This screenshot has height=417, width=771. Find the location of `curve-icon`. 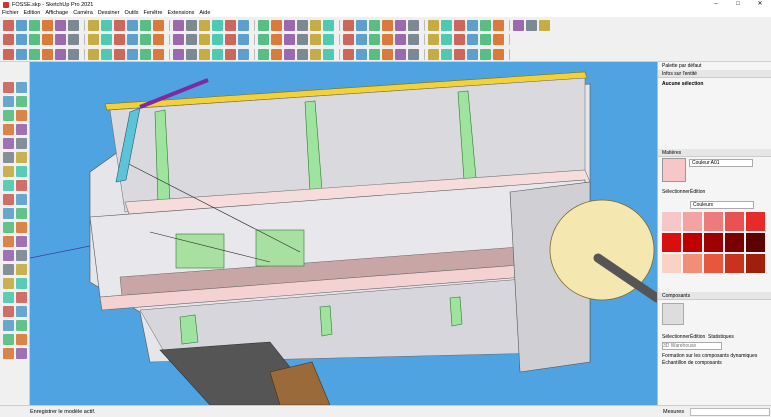

curve-icon is located at coordinates (34, 39).